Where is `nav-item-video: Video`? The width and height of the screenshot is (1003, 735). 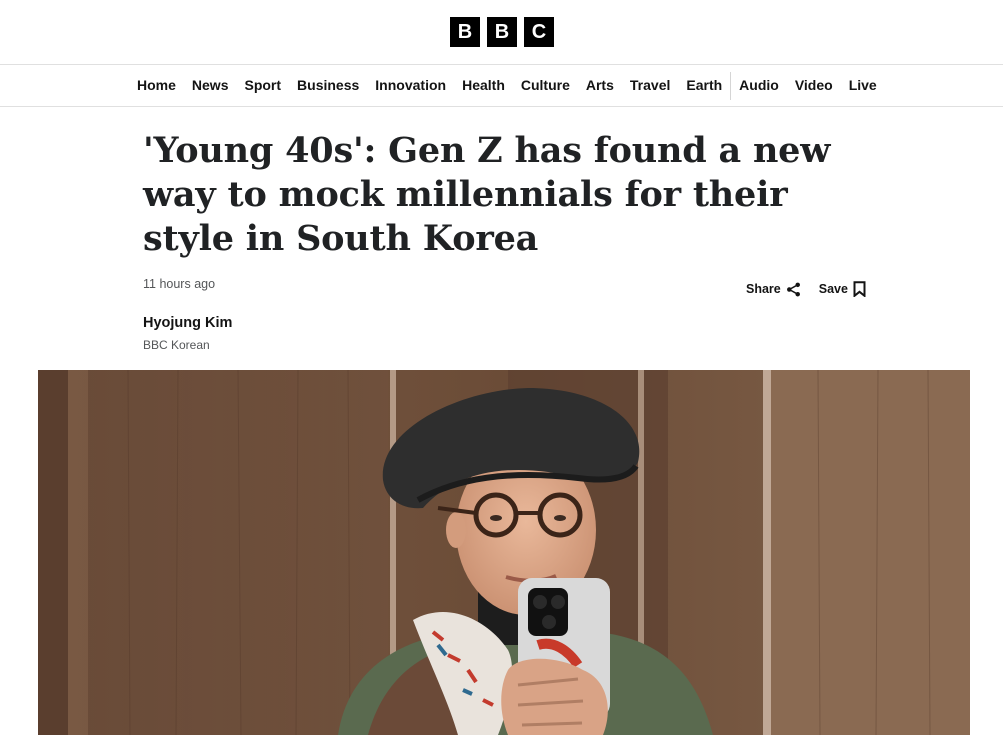 nav-item-video: Video is located at coordinates (814, 85).